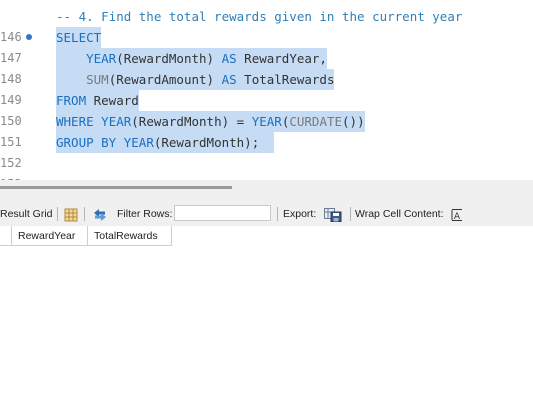 This screenshot has height=417, width=533. I want to click on row-header-corner, so click(6, 236).